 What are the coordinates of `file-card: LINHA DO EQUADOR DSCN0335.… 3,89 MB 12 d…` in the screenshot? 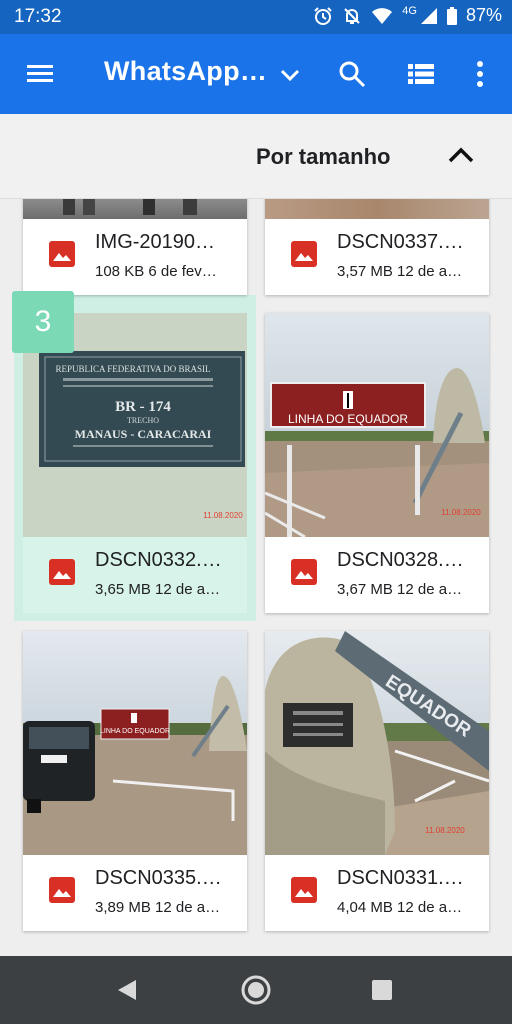 It's located at (135, 781).